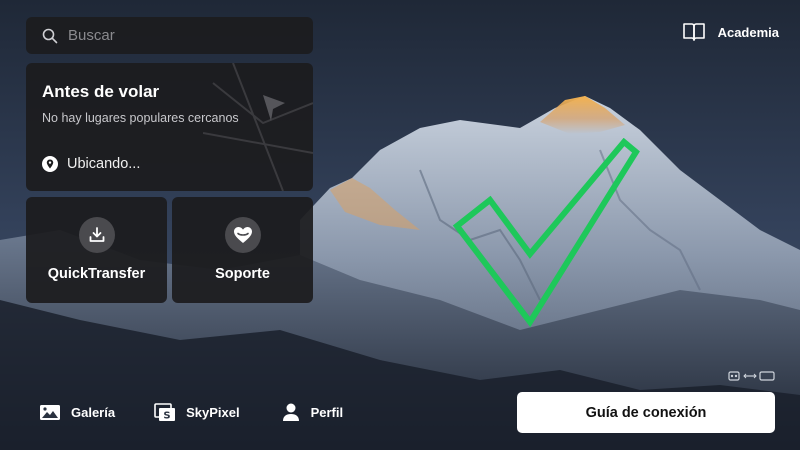 This screenshot has width=800, height=450. What do you see at coordinates (546, 233) in the screenshot?
I see `checkmark-icon` at bounding box center [546, 233].